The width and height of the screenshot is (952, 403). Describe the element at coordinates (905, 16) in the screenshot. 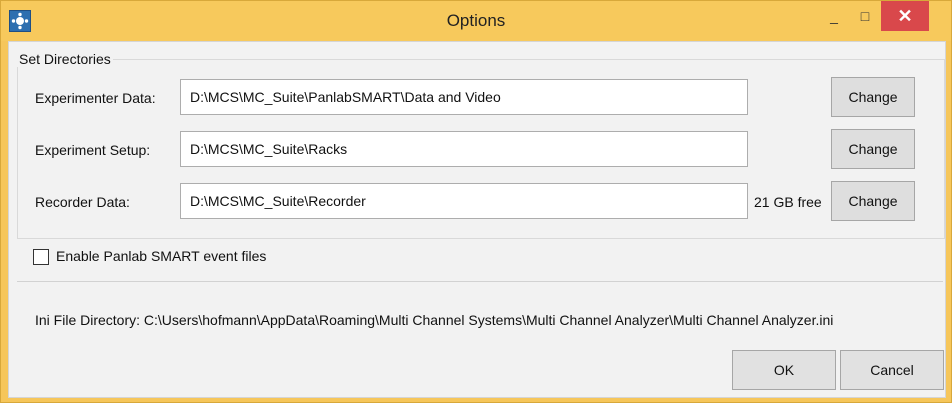

I see `close-button: ✕` at that location.